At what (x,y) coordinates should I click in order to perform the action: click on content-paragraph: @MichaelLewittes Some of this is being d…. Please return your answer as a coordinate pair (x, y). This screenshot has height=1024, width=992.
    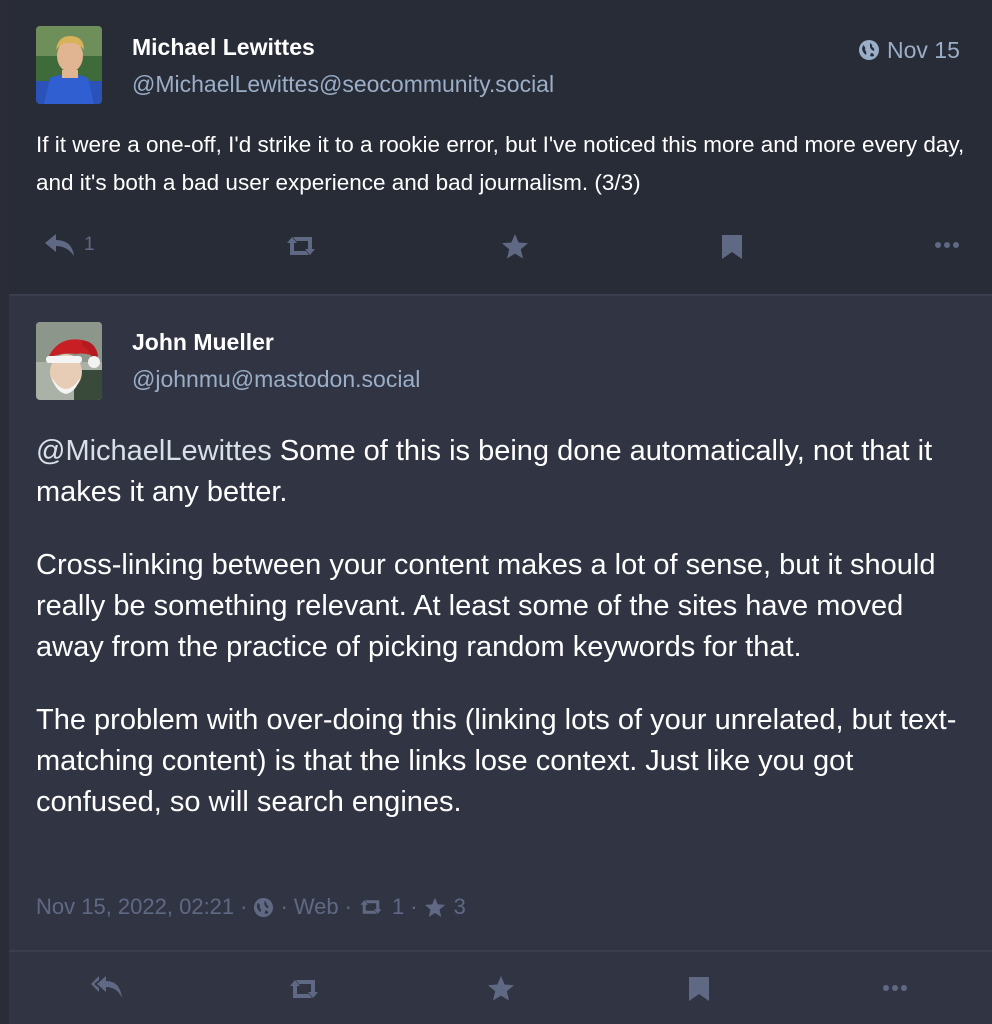
    Looking at the image, I should click on (506, 472).